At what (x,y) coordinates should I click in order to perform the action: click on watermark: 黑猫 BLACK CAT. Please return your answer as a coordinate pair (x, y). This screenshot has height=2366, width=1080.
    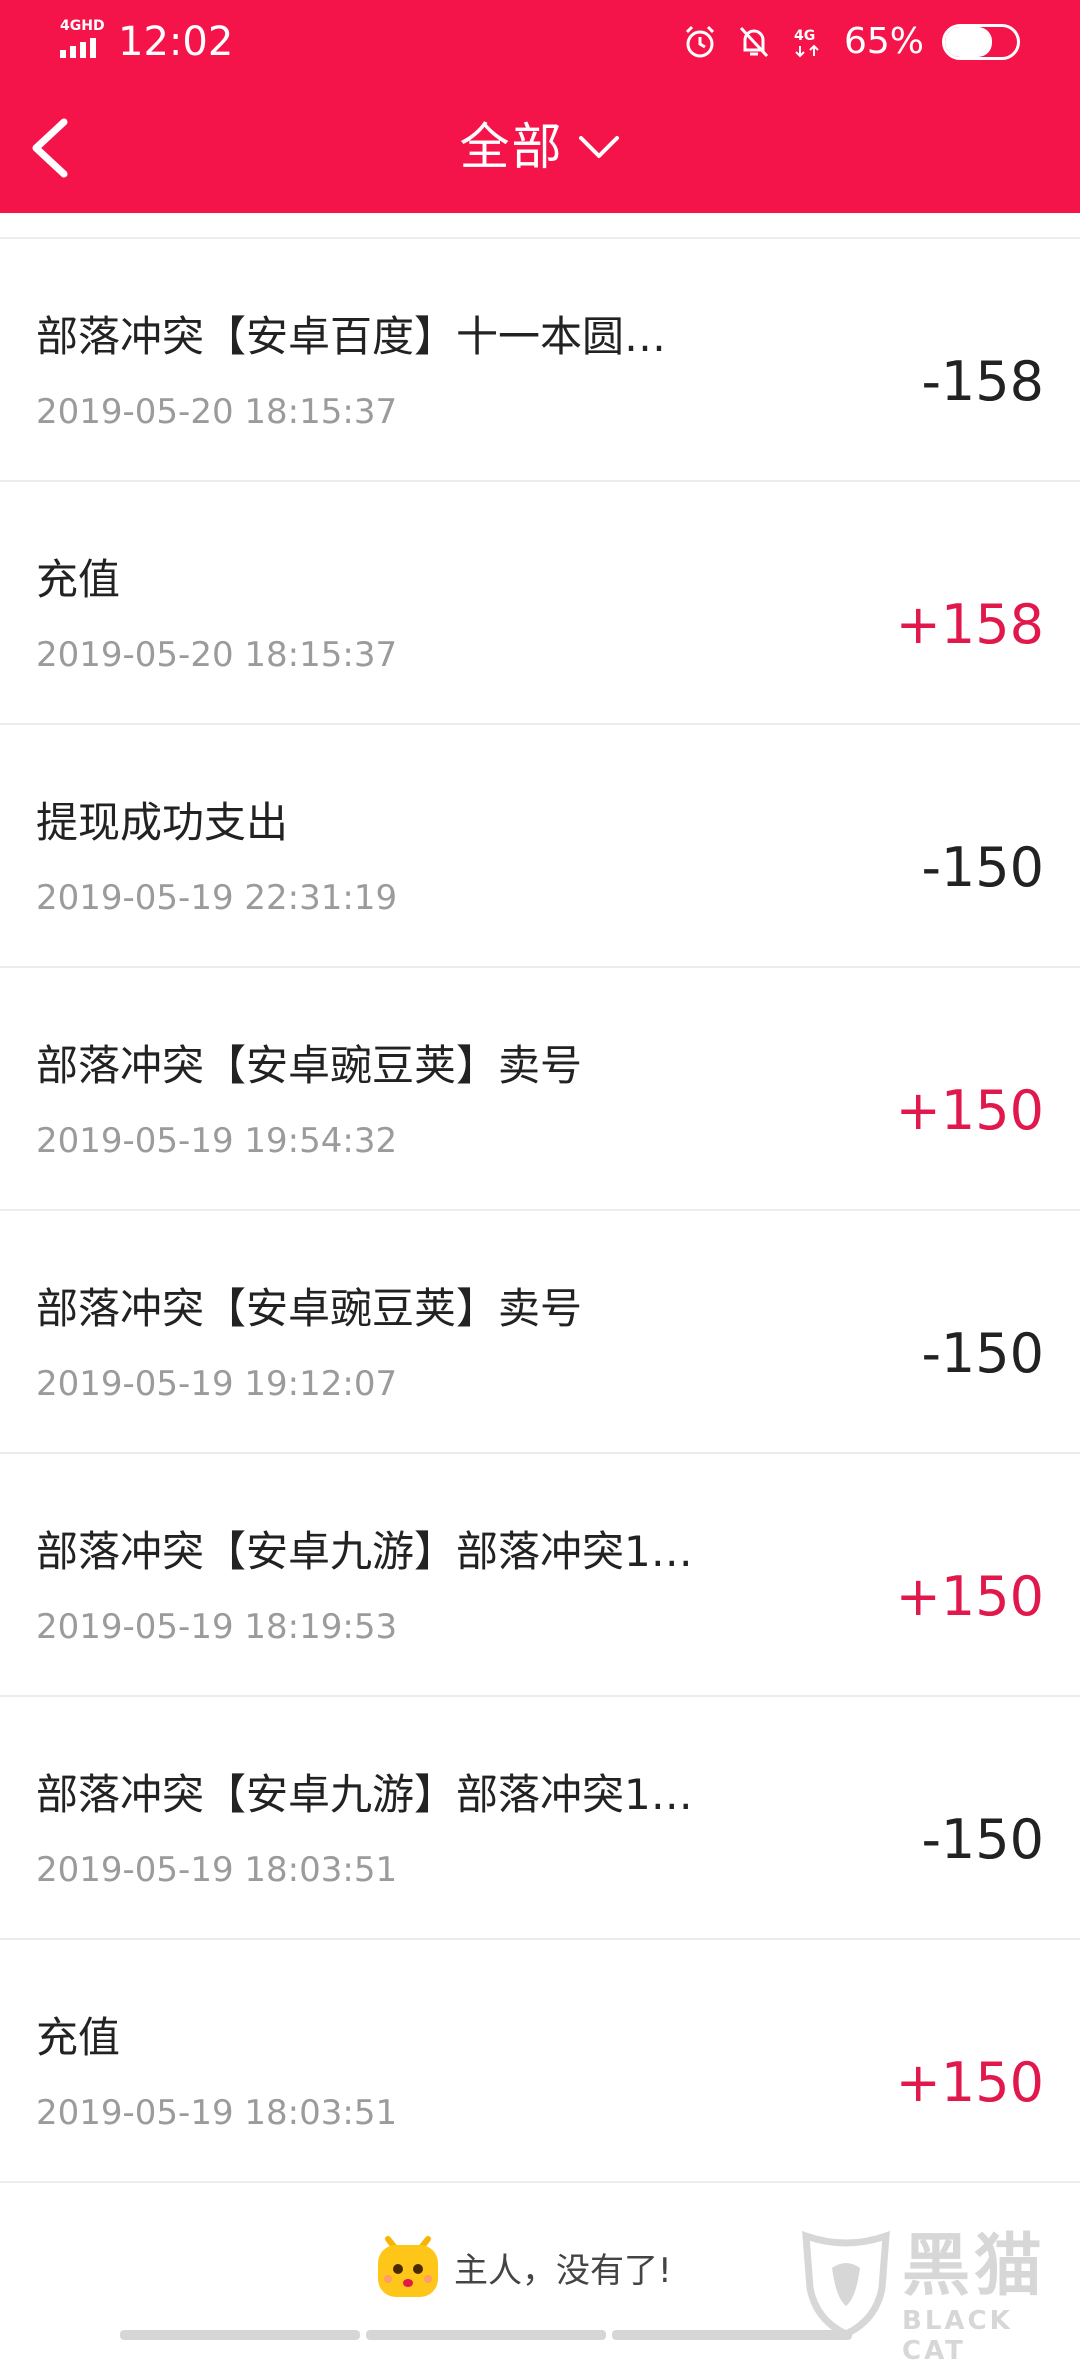
    Looking at the image, I should click on (931, 2296).